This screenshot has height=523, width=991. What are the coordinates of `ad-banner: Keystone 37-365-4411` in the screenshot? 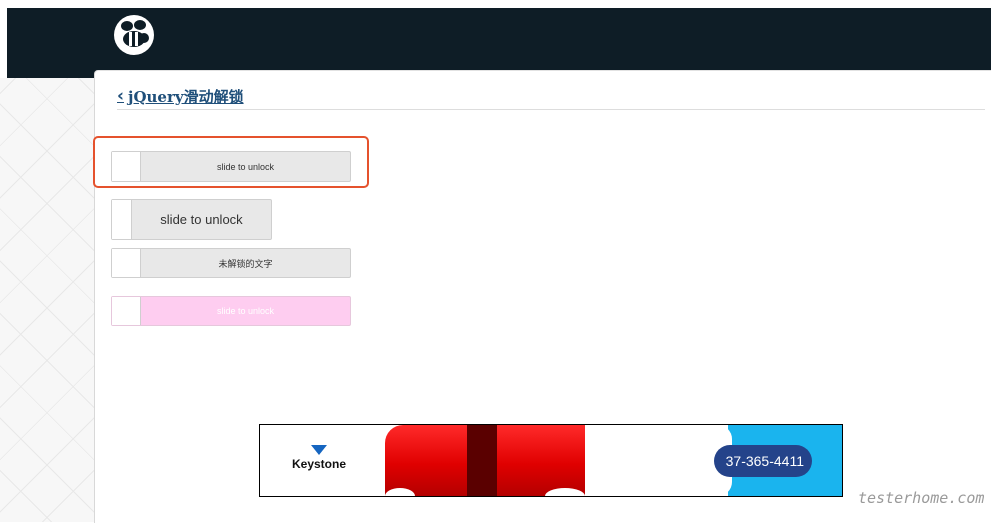 It's located at (551, 460).